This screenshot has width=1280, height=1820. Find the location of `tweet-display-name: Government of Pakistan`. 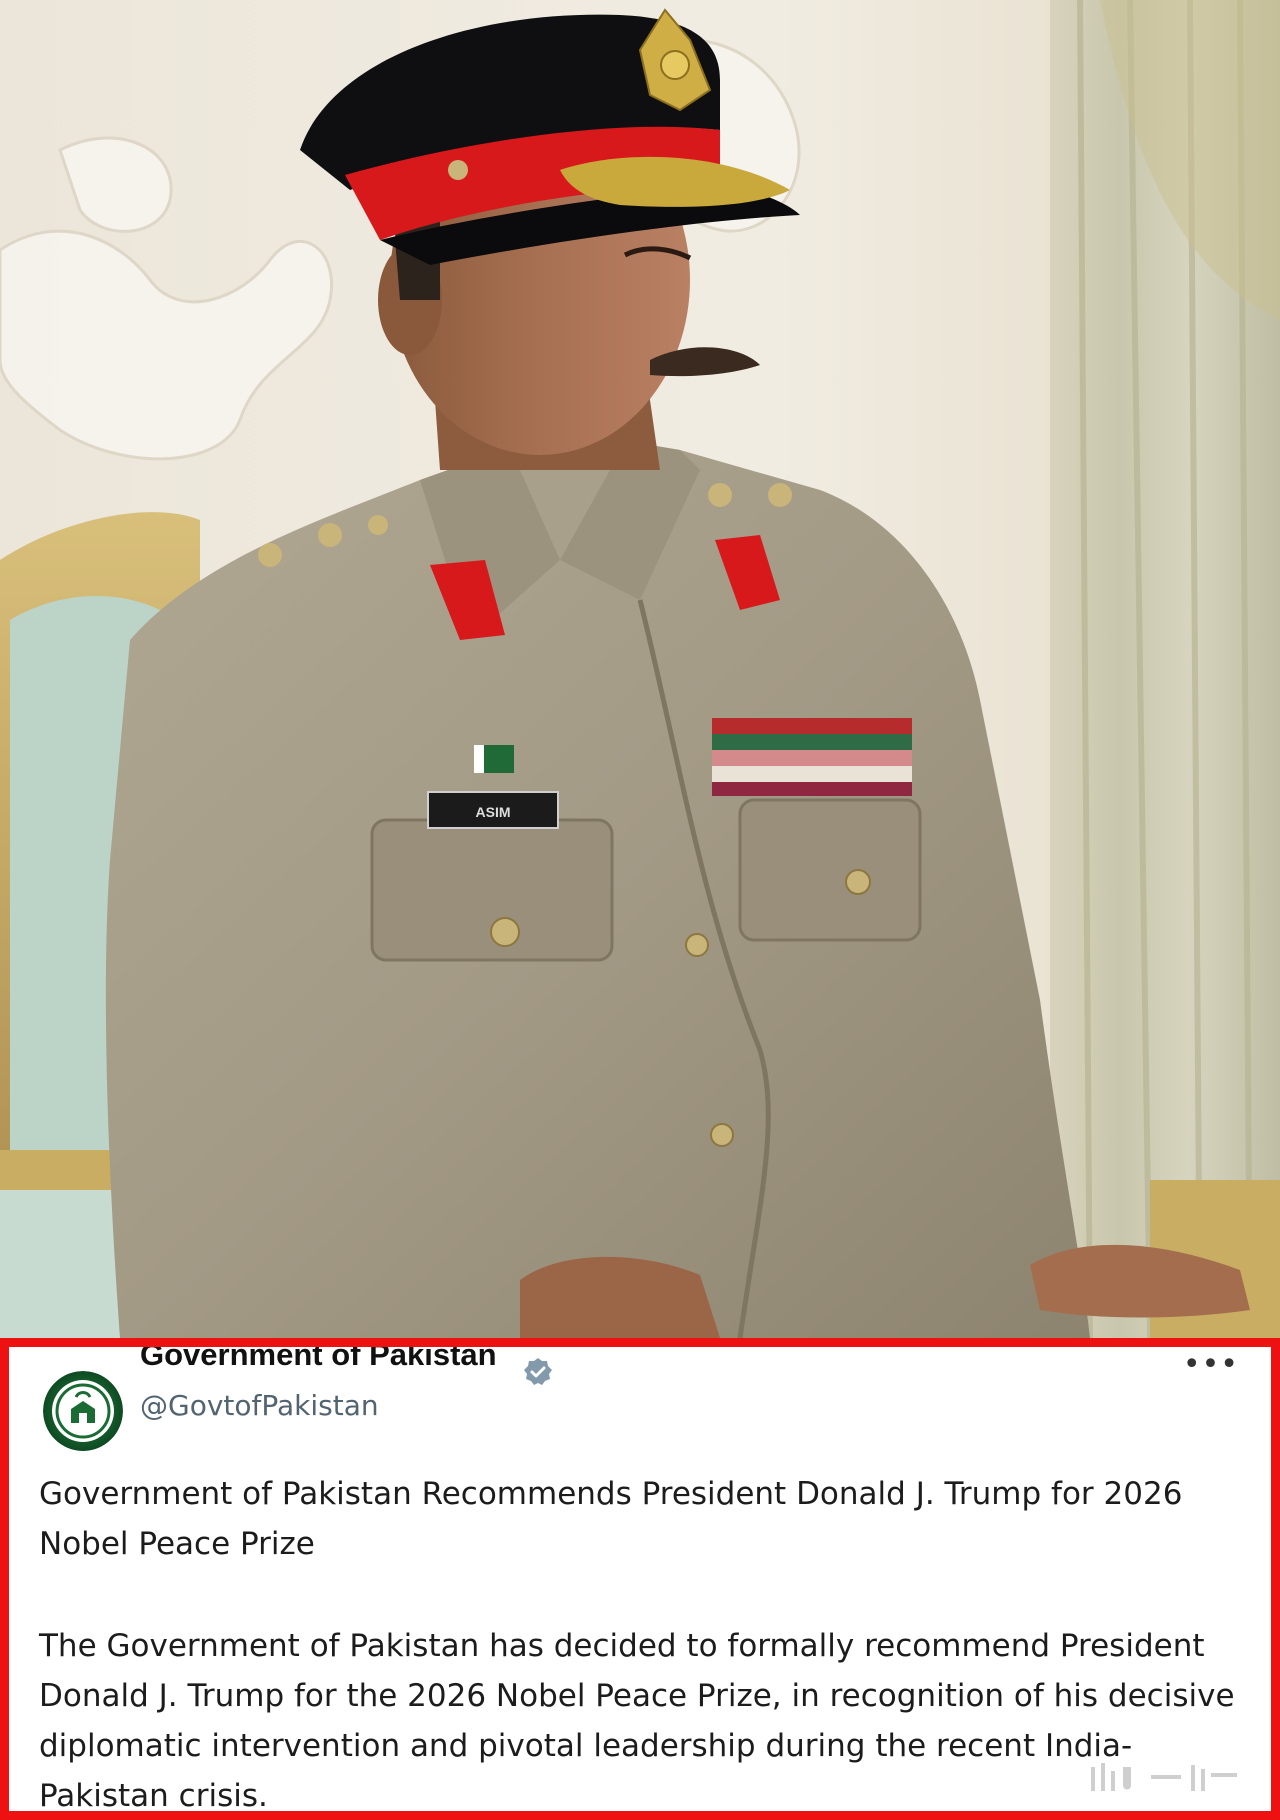

tweet-display-name: Government of Pakistan is located at coordinates (318, 1360).